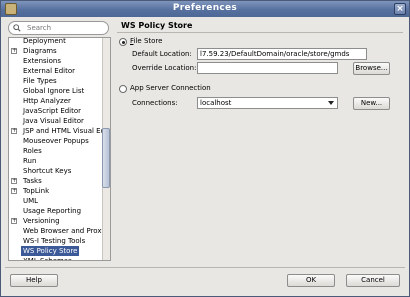 The image size is (410, 297). I want to click on app-server-radio, so click(123, 89).